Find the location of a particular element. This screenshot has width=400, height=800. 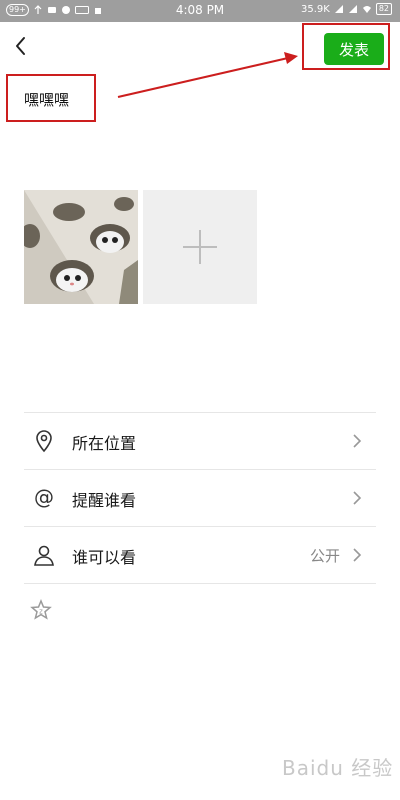

publish-annotation-box: 发表 is located at coordinates (346, 46).